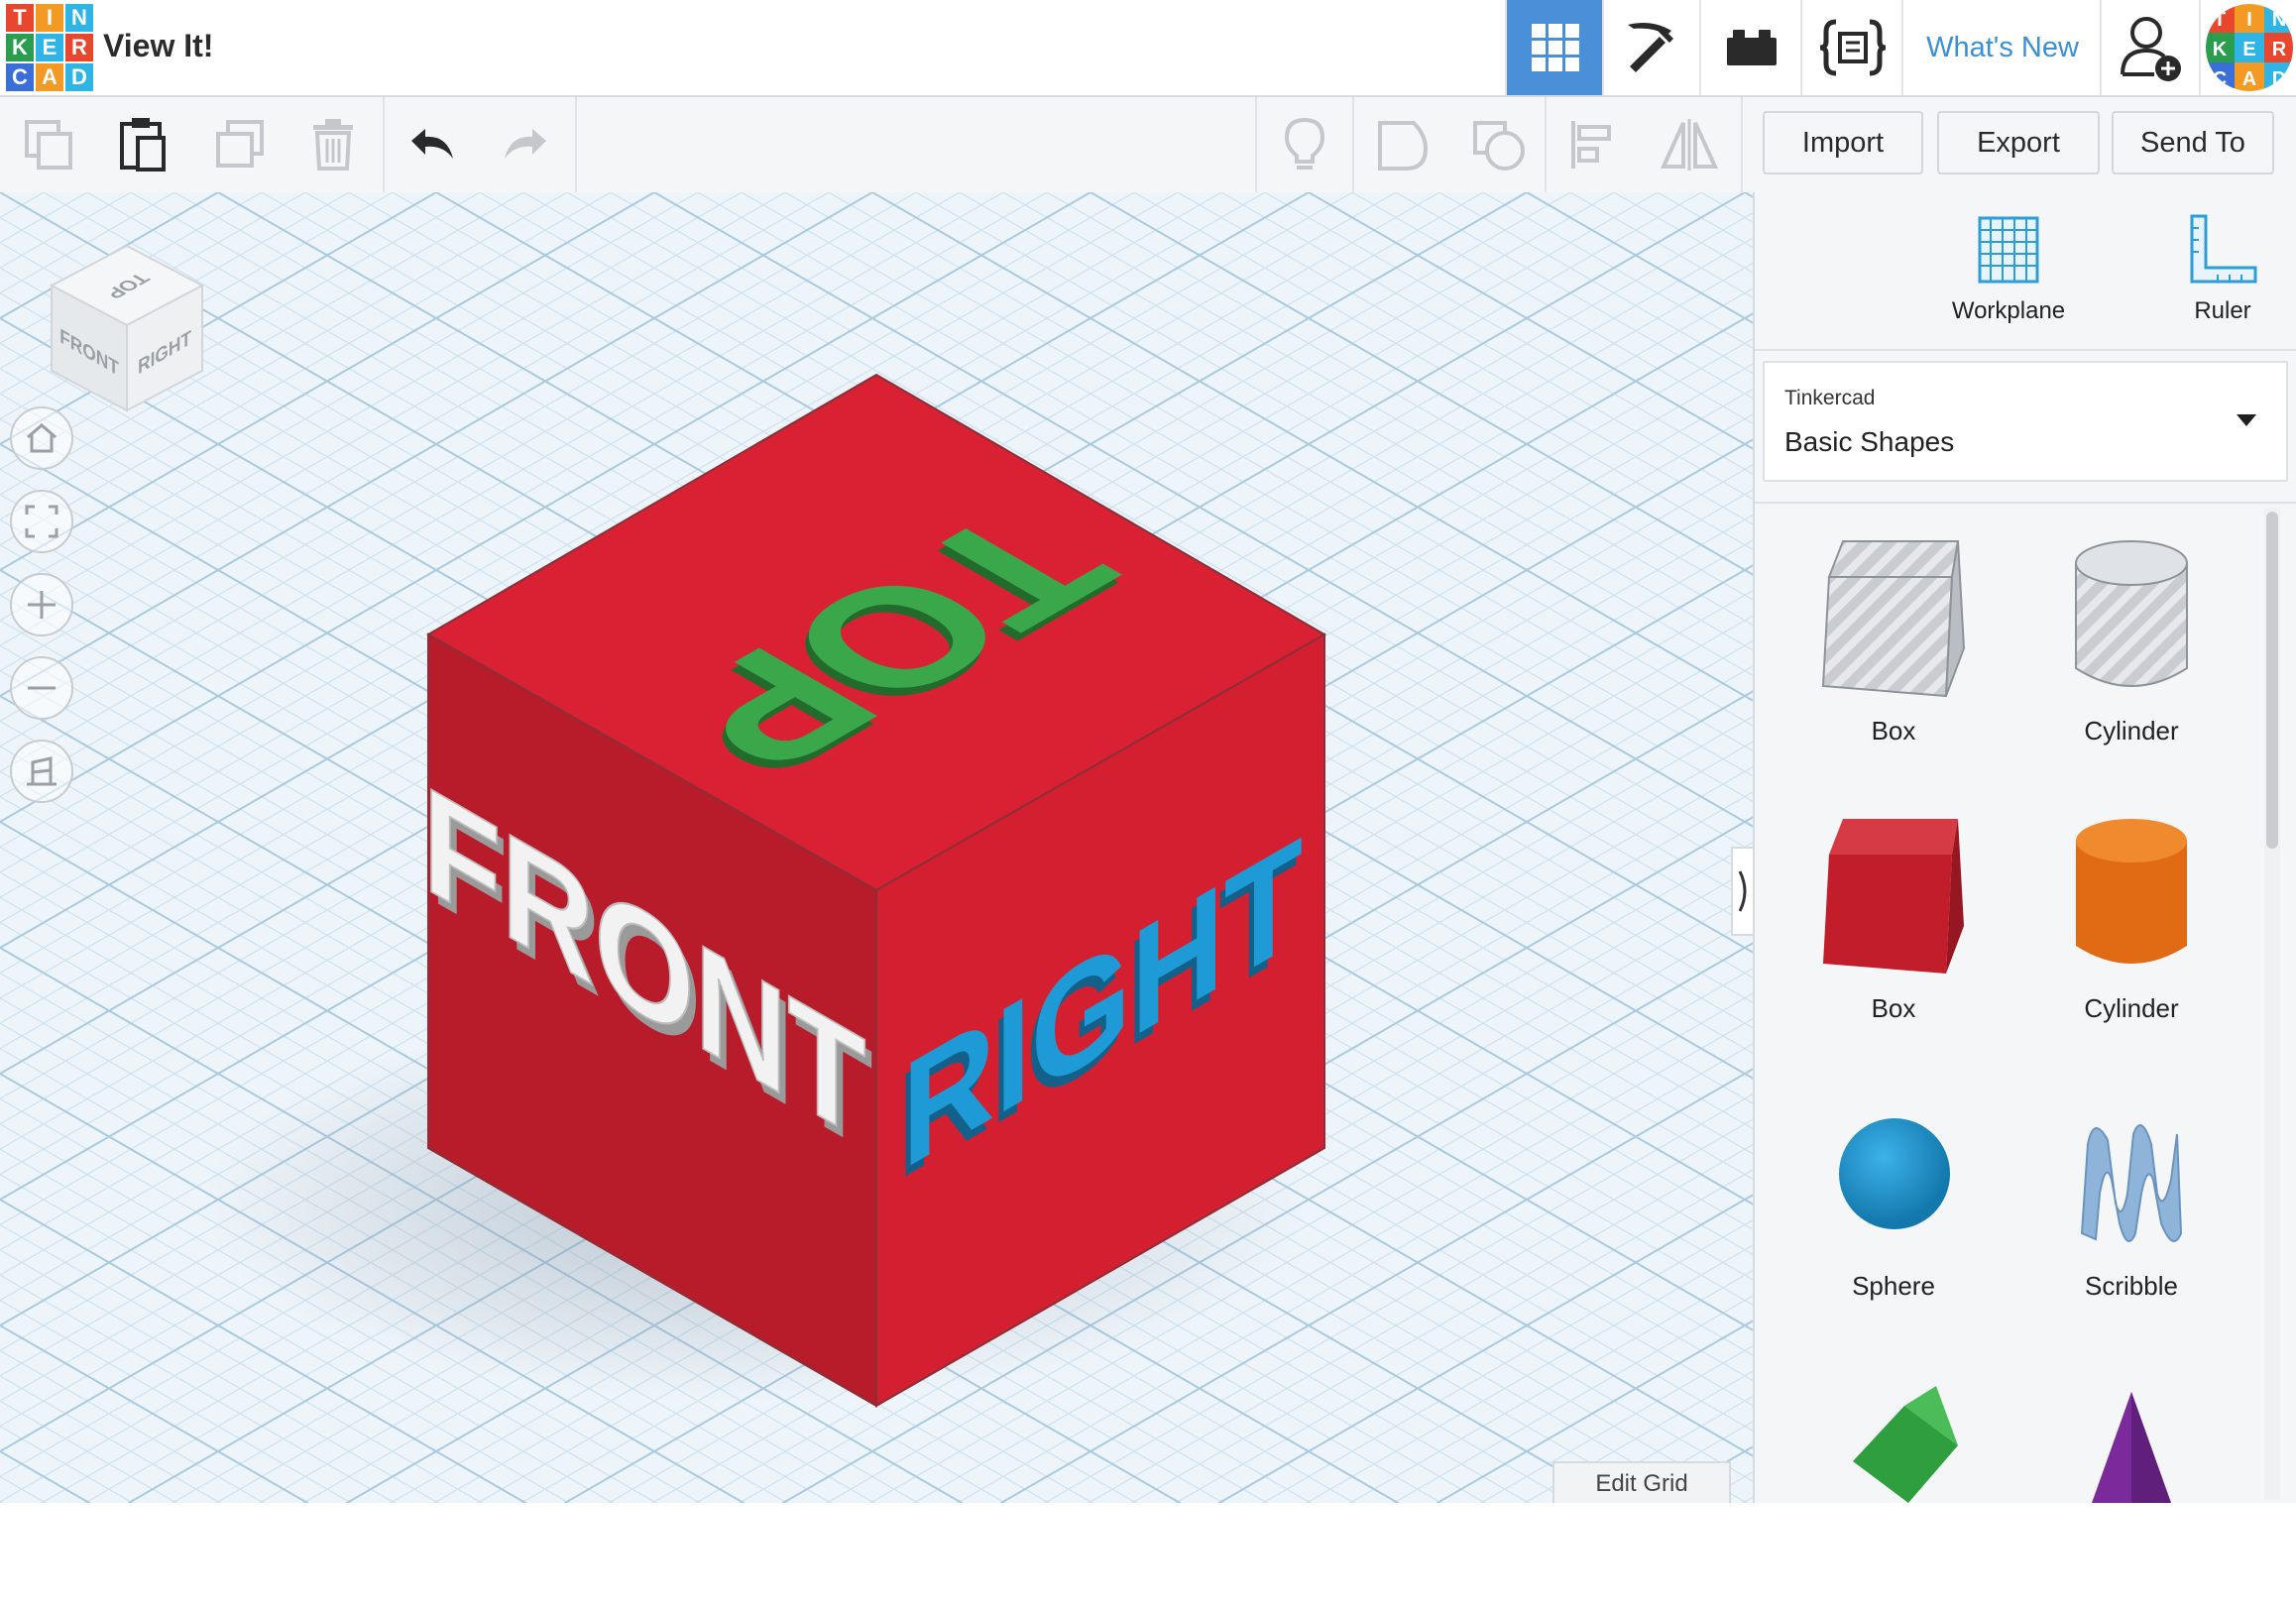 The image size is (2296, 1610). I want to click on workplane-tool: Workplane, so click(2009, 281).